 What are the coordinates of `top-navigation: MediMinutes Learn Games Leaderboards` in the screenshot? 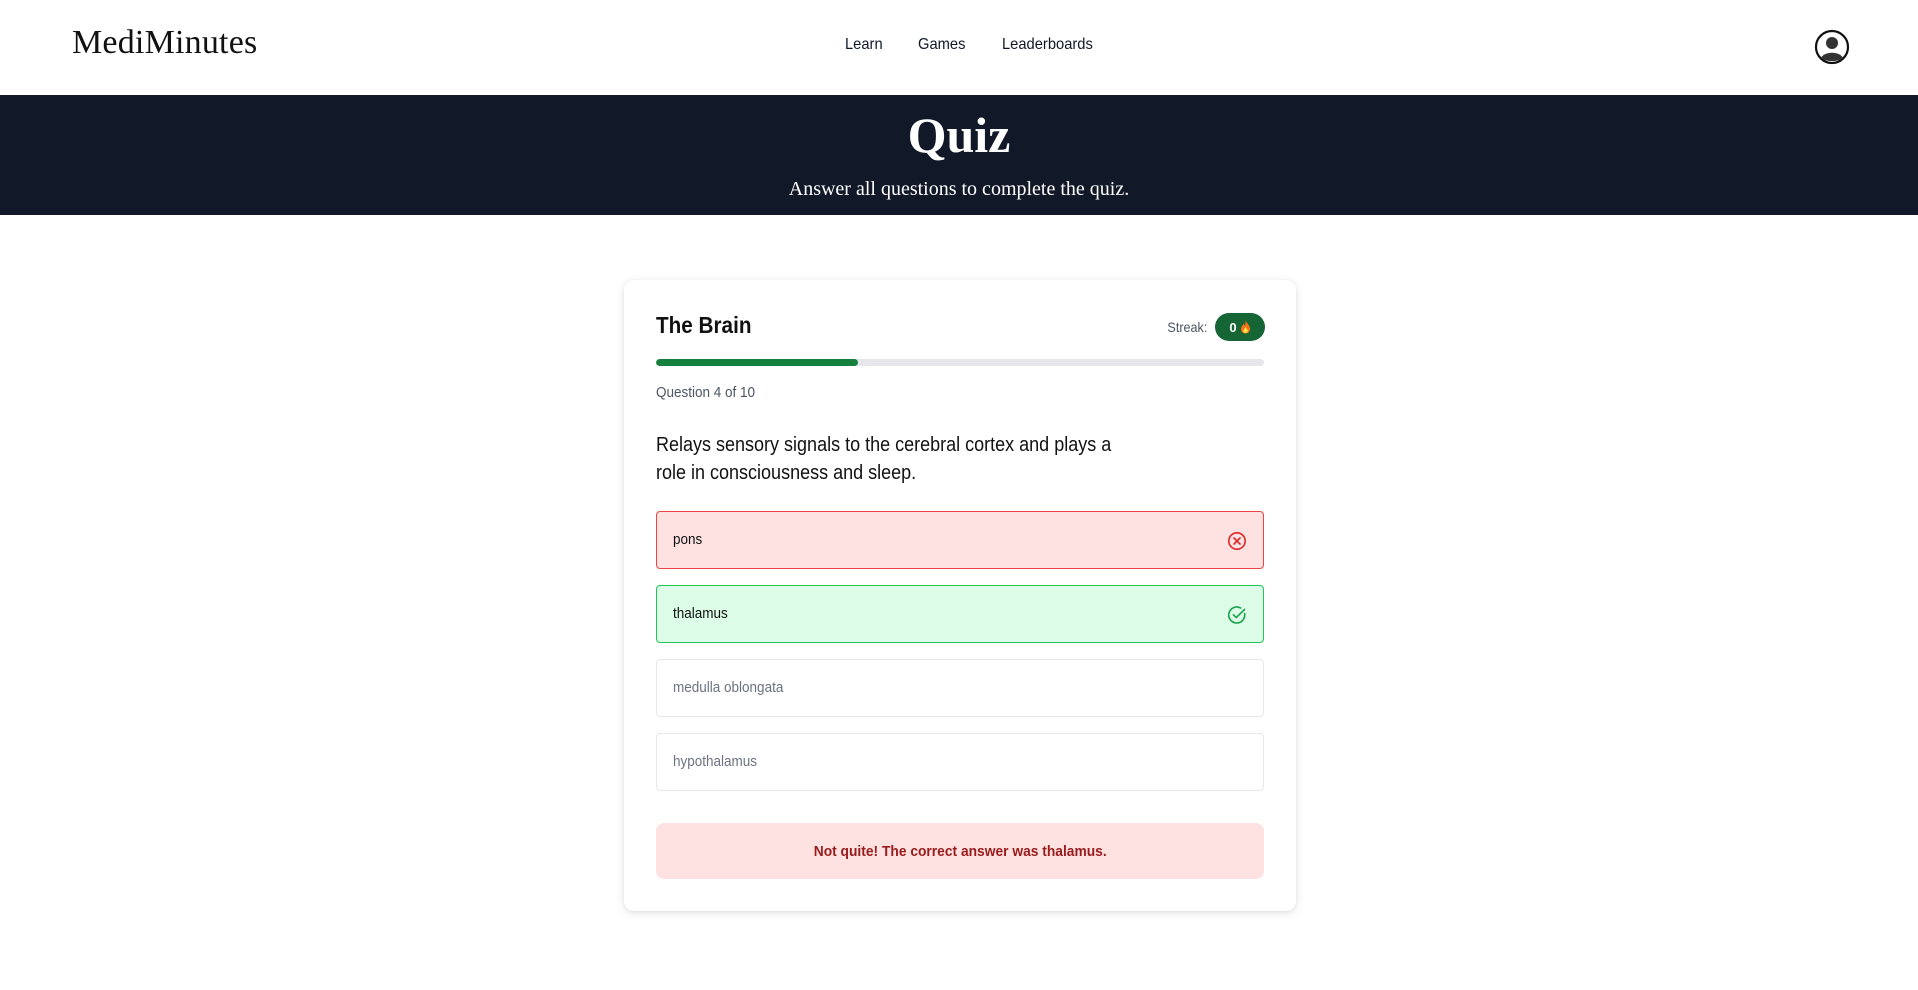 It's located at (959, 47).